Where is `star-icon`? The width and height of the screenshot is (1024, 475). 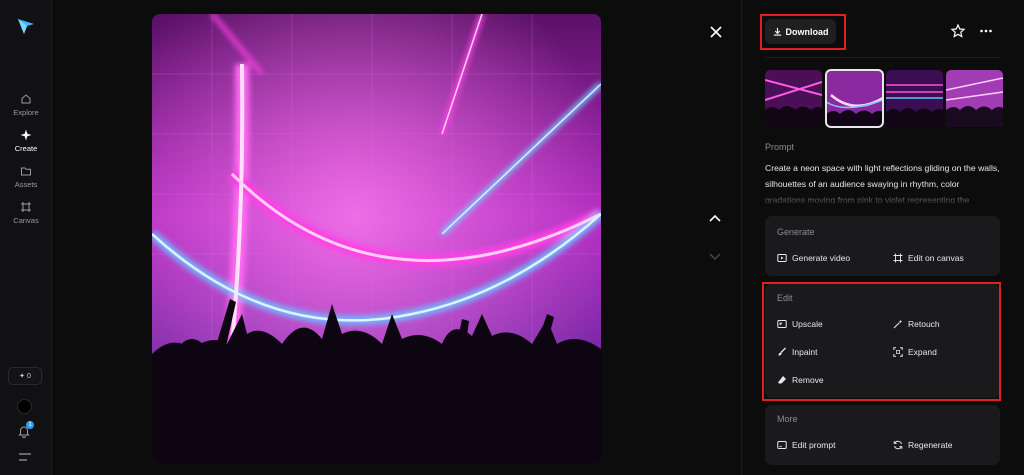
star-icon is located at coordinates (958, 31).